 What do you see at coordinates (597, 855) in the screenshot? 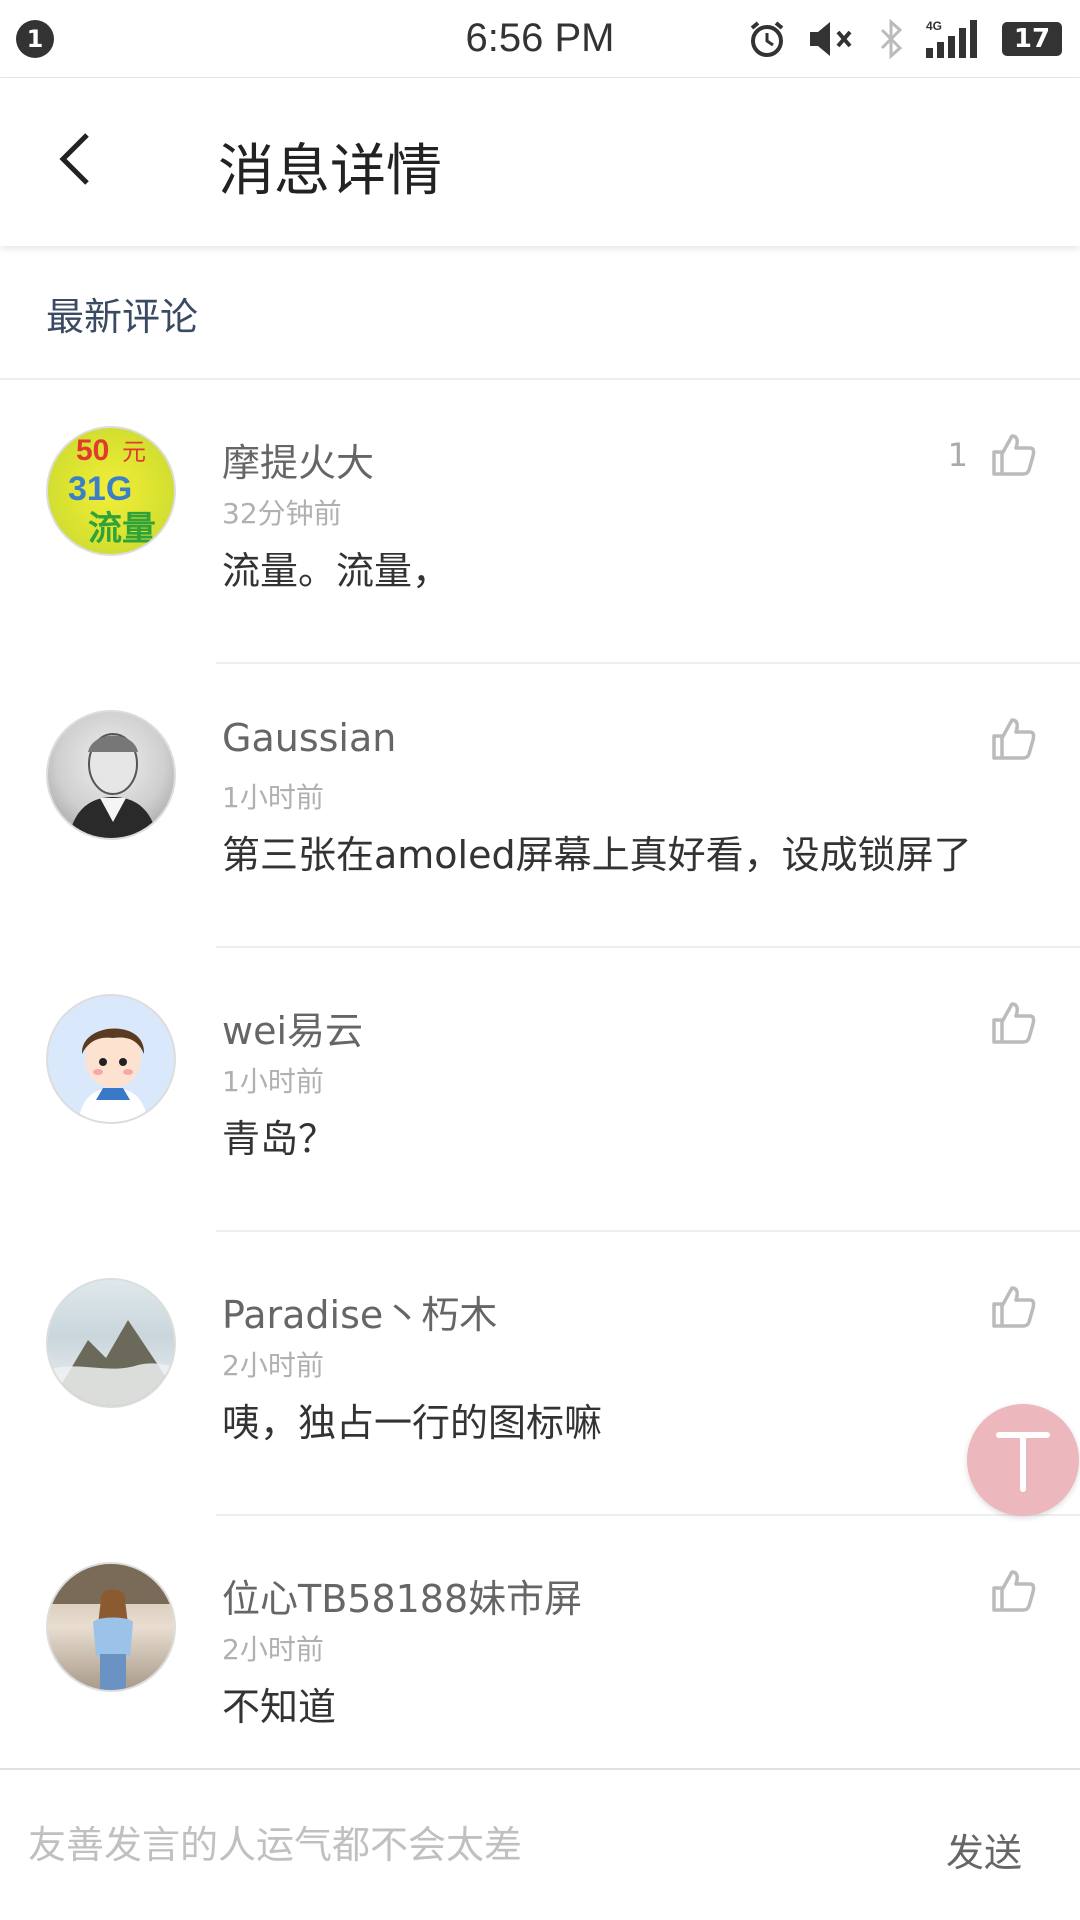
I see `comment-text: 第三张在amoled屏幕上真好看，设成锁屏了` at bounding box center [597, 855].